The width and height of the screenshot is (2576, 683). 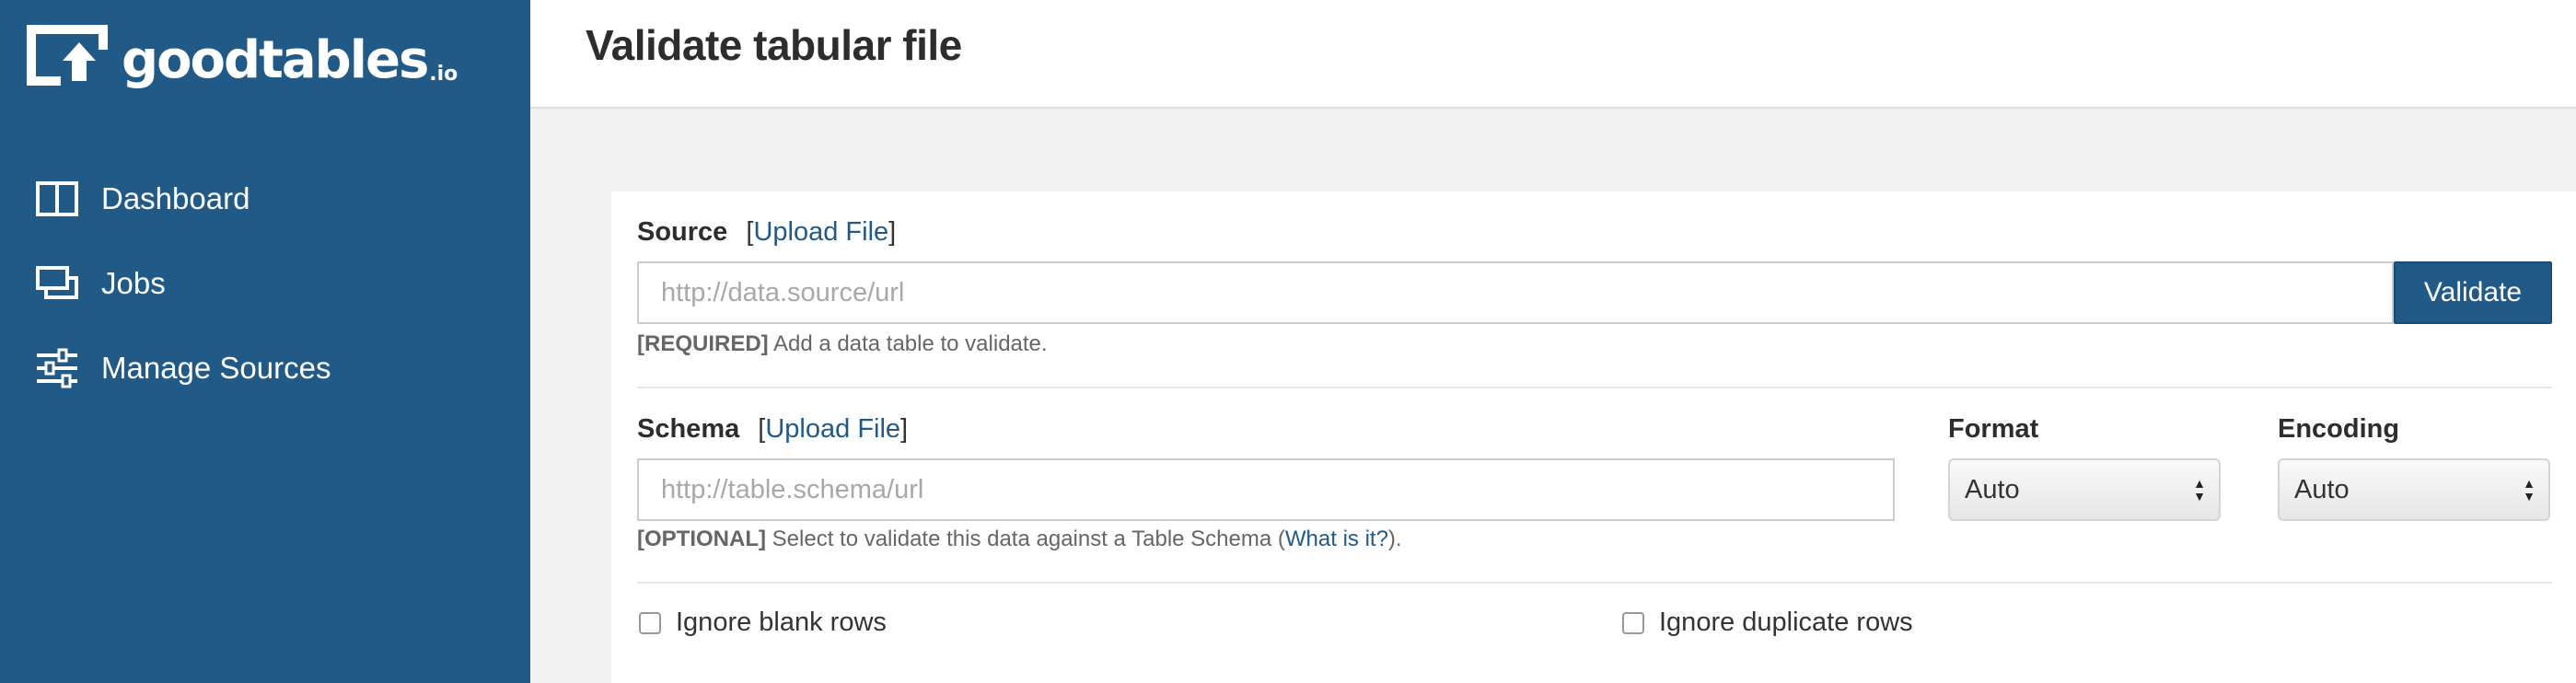 What do you see at coordinates (2339, 429) in the screenshot?
I see `encoding-label: Encoding` at bounding box center [2339, 429].